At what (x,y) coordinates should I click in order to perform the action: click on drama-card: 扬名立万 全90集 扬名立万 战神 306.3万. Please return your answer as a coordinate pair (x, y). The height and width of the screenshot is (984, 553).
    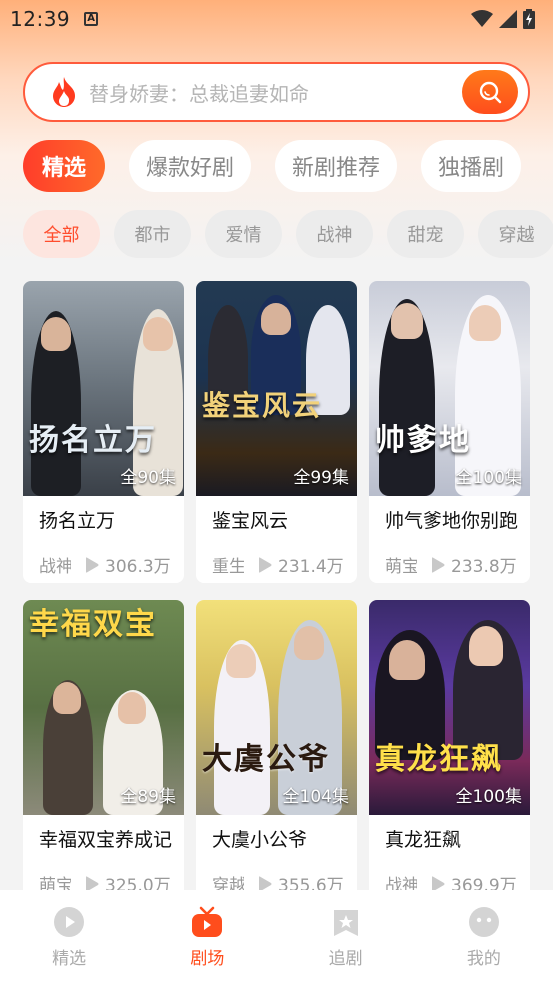
    Looking at the image, I should click on (103, 432).